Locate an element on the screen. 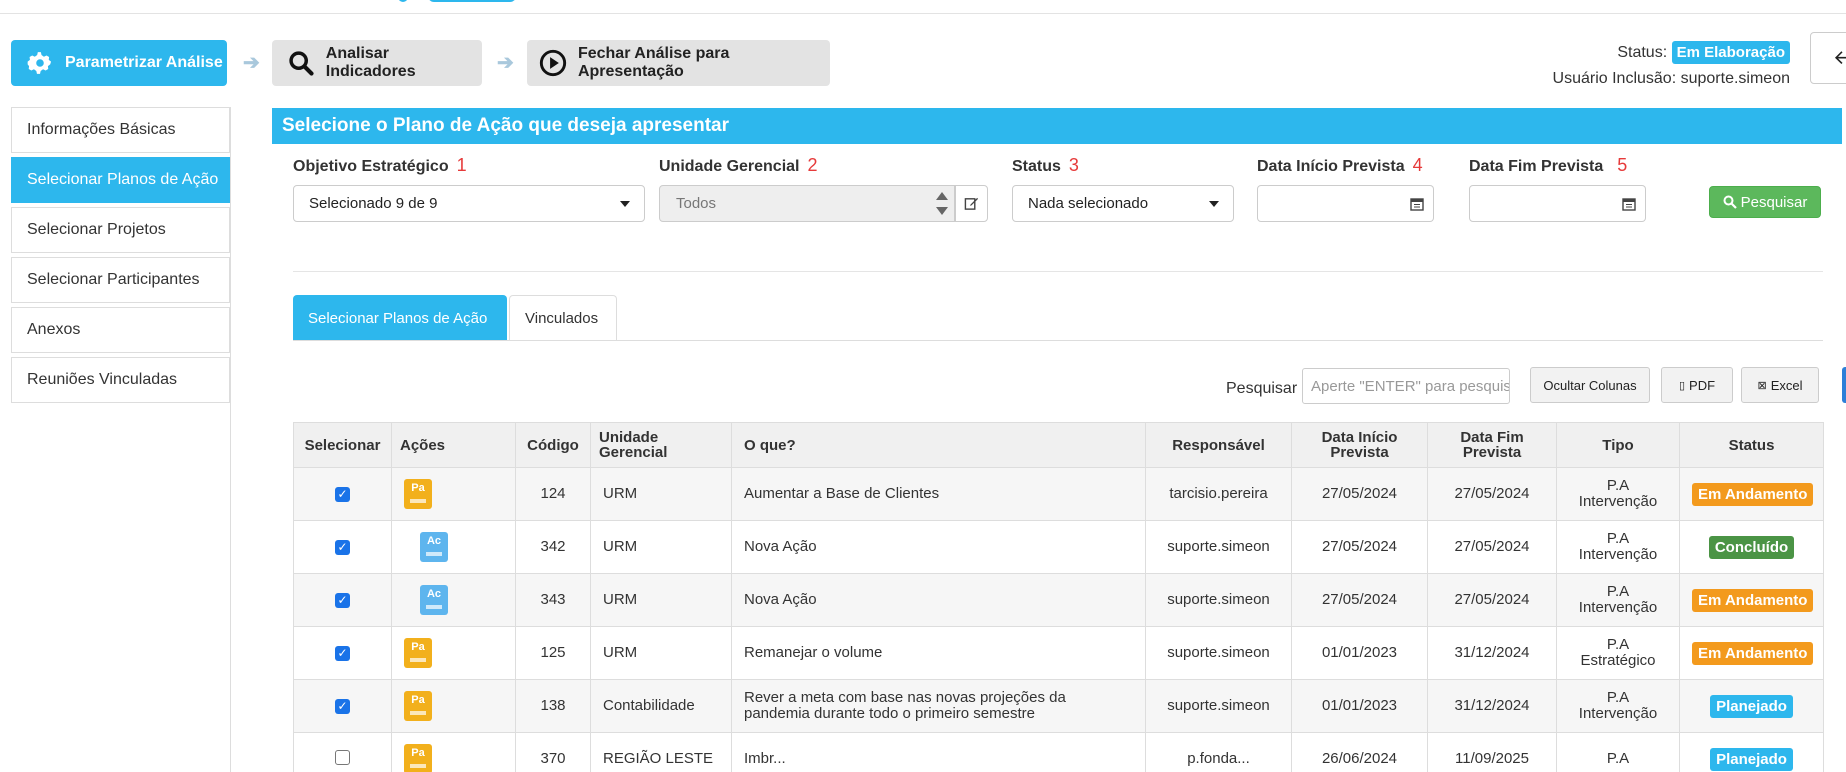 This screenshot has height=772, width=1846. sidebar-item-planos-de-acao: Selecionar Planos de Ação is located at coordinates (120, 180).